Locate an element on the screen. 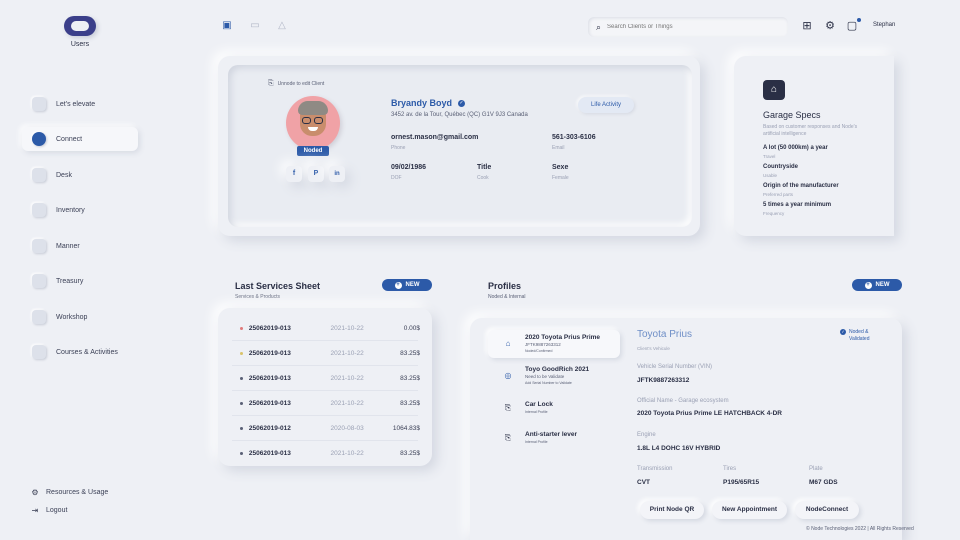 The height and width of the screenshot is (540, 960). facebook-icon: f is located at coordinates (294, 174).